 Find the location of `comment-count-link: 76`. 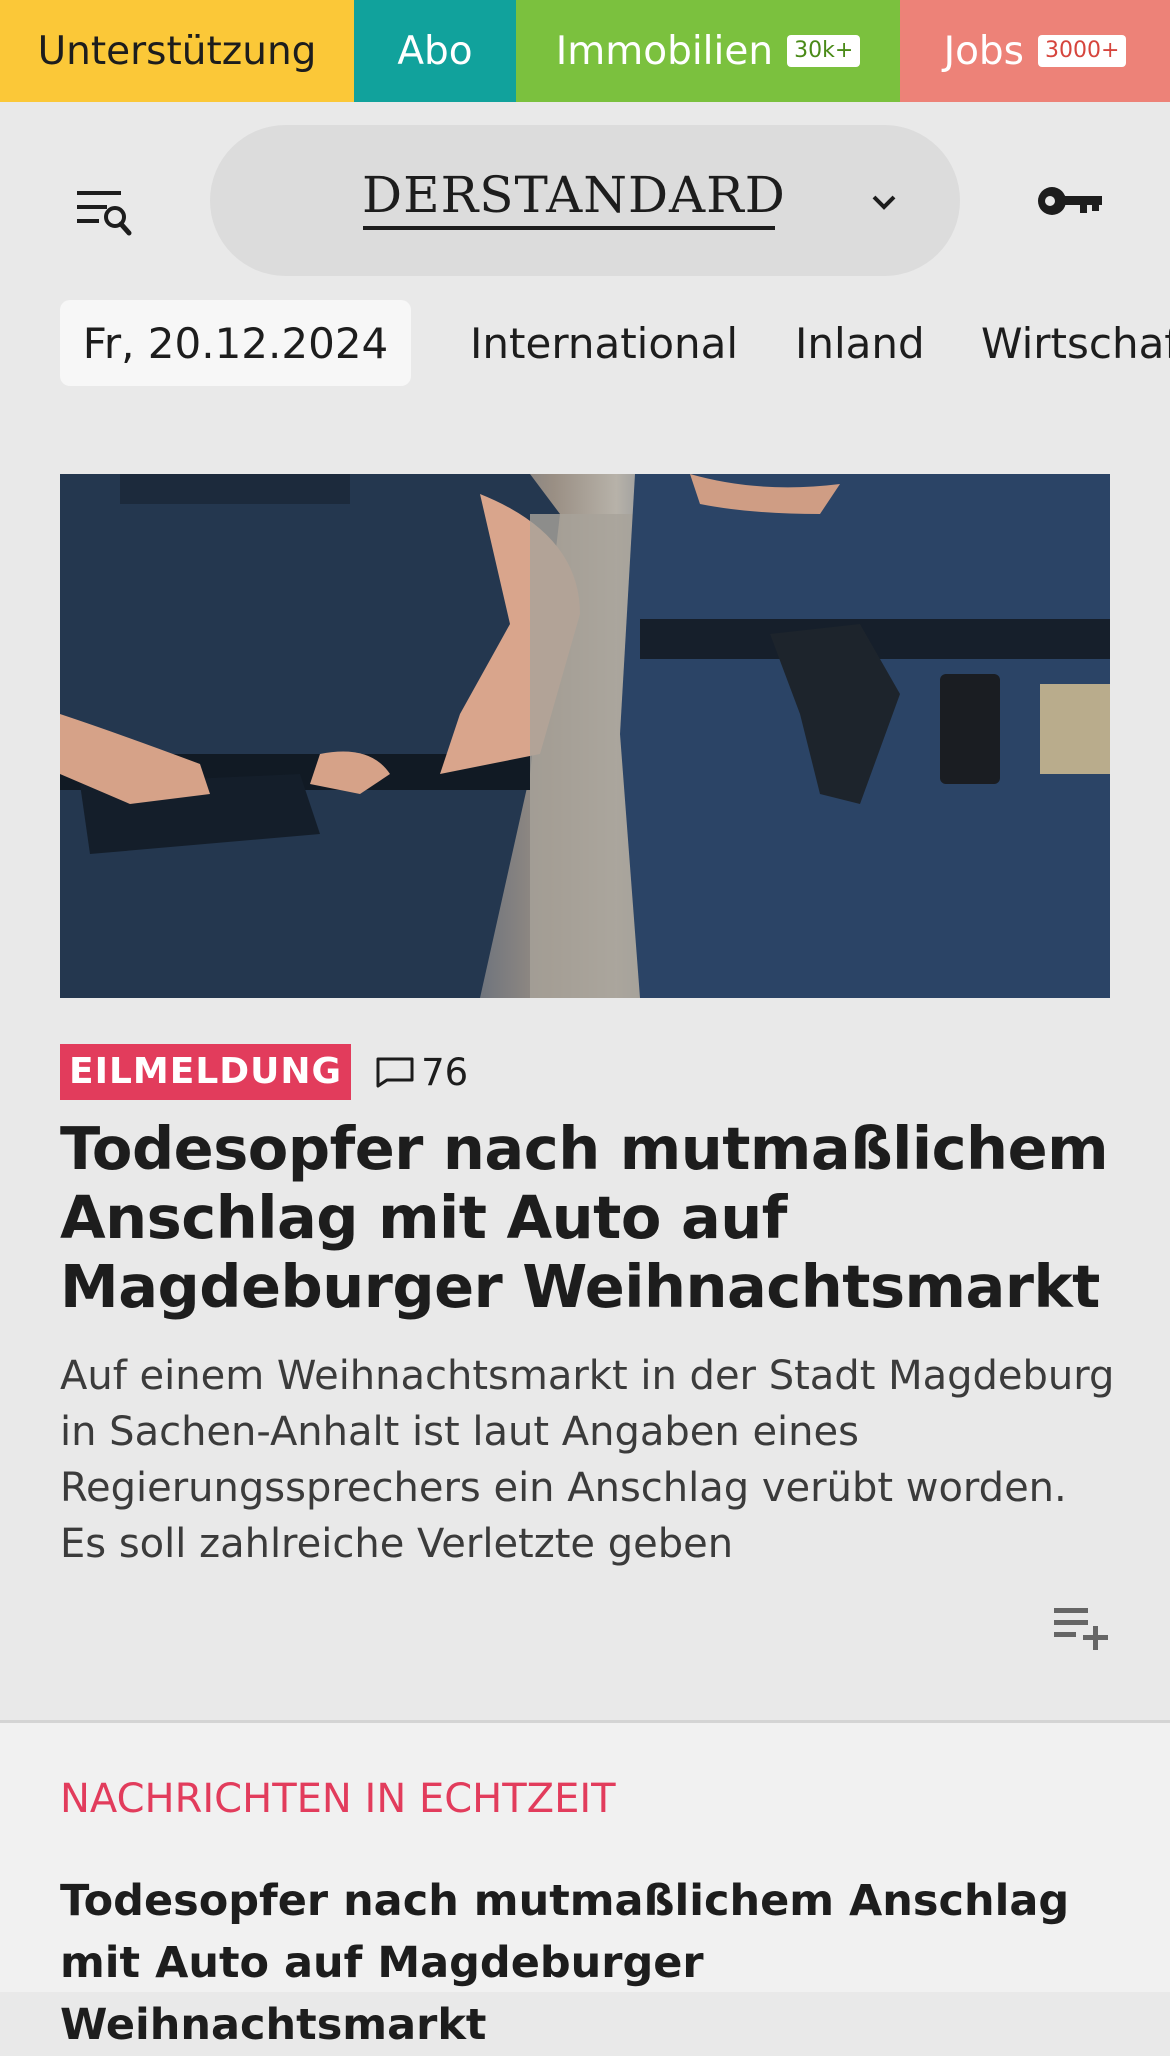

comment-count-link: 76 is located at coordinates (421, 1072).